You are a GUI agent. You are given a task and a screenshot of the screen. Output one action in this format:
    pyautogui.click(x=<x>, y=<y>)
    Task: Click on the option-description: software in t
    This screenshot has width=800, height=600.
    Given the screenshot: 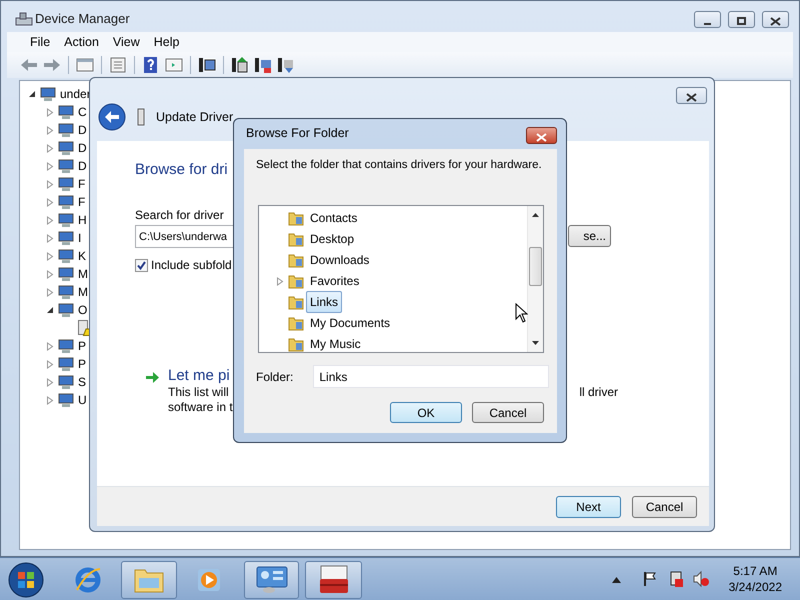 What is the action you would take?
    pyautogui.click(x=200, y=407)
    